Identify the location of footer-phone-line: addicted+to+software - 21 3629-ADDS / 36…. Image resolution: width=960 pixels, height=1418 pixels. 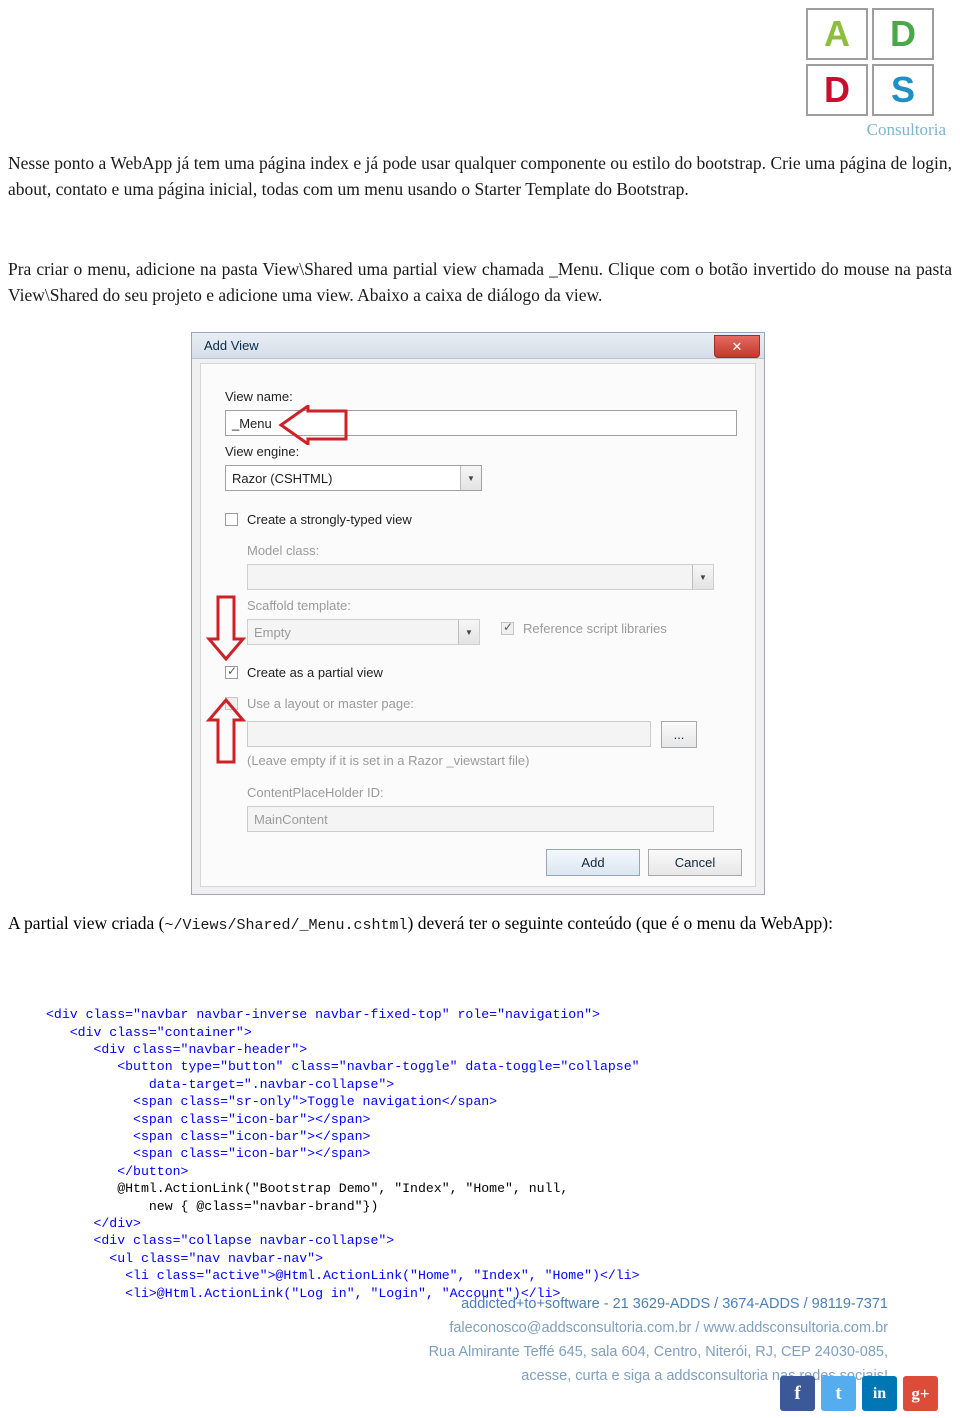
(674, 1304).